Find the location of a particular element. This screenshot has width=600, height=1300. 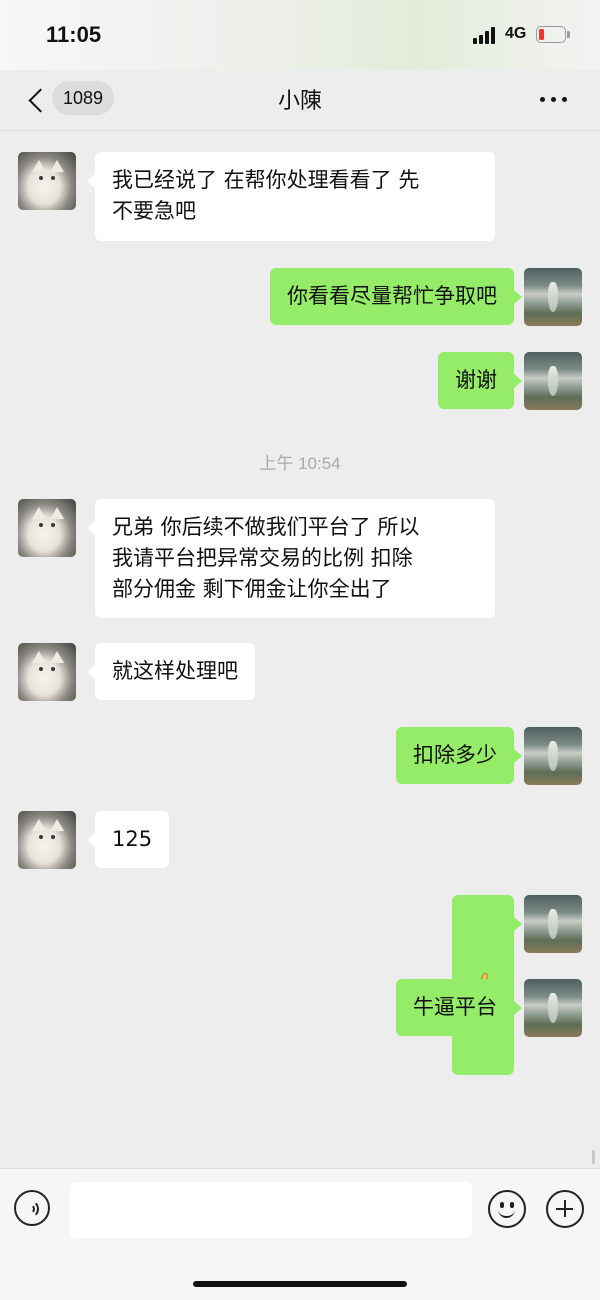

message-bubble-sent: 扣除多少 is located at coordinates (459, 755).